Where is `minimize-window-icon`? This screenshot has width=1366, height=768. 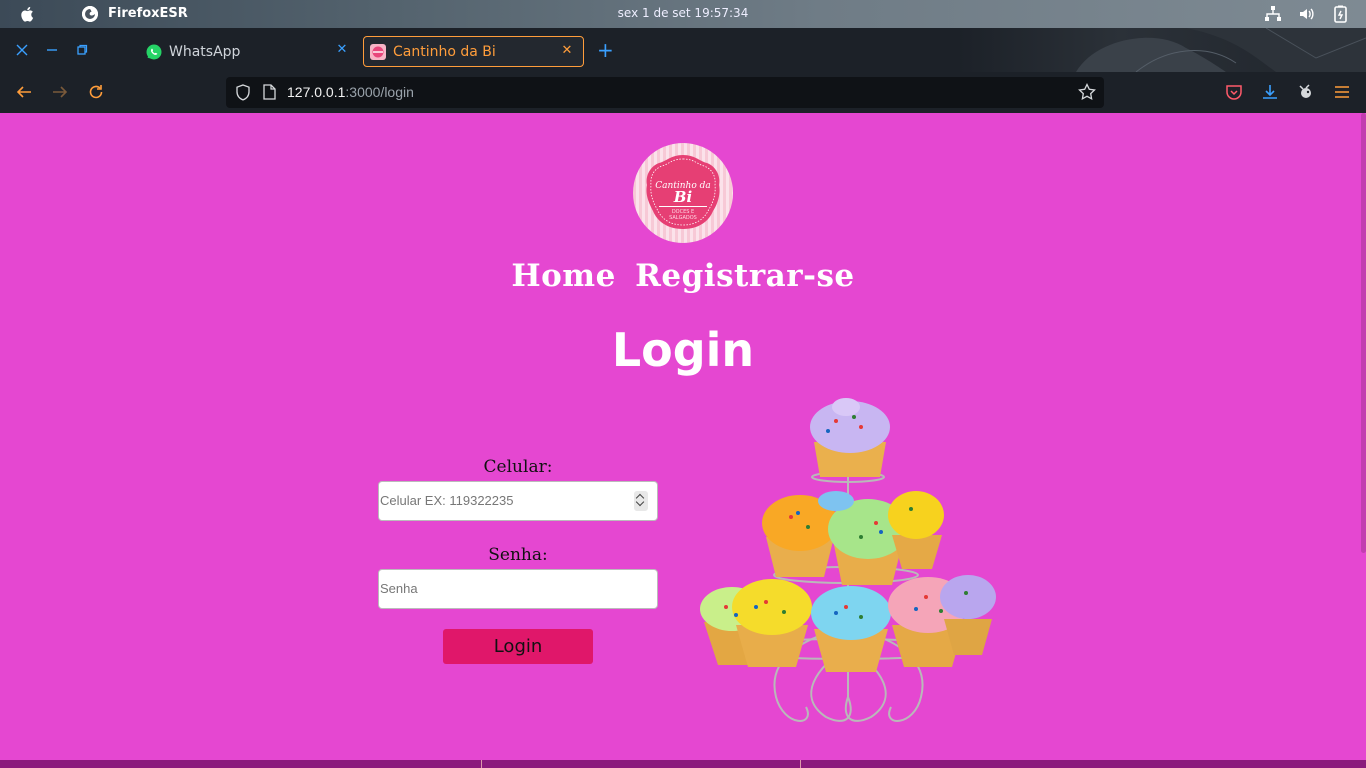 minimize-window-icon is located at coordinates (52, 50).